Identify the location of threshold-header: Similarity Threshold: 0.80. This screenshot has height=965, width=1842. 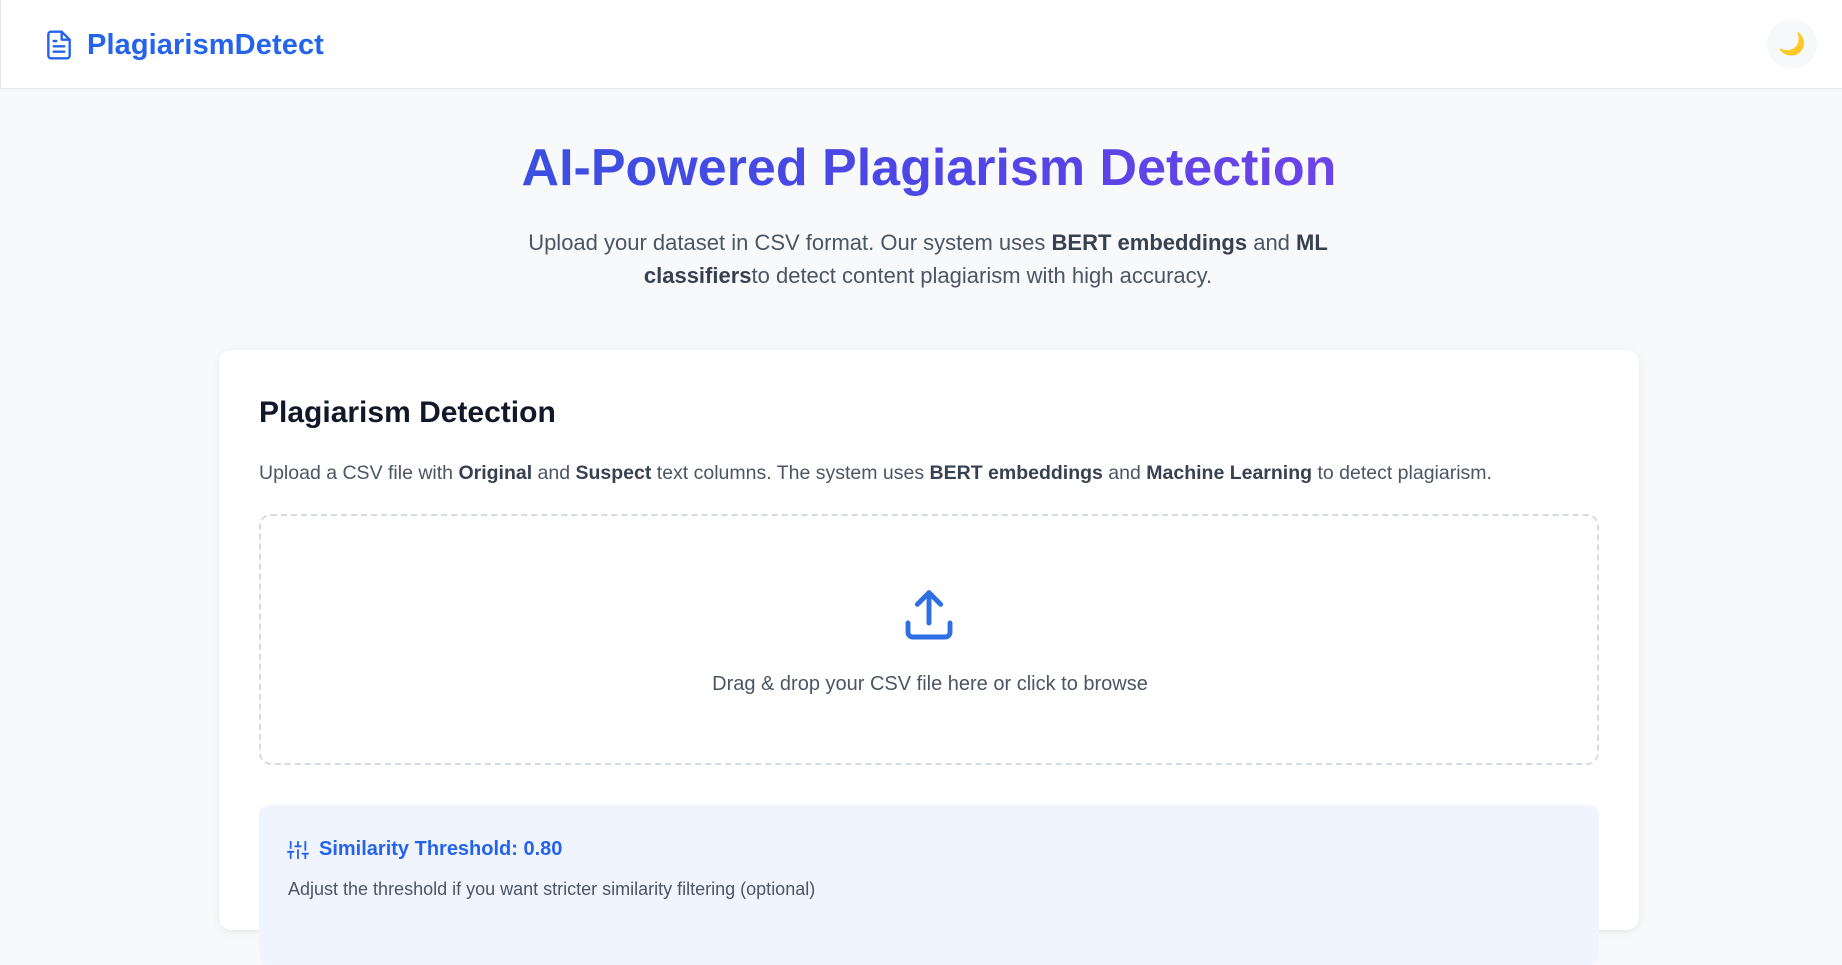
(424, 849).